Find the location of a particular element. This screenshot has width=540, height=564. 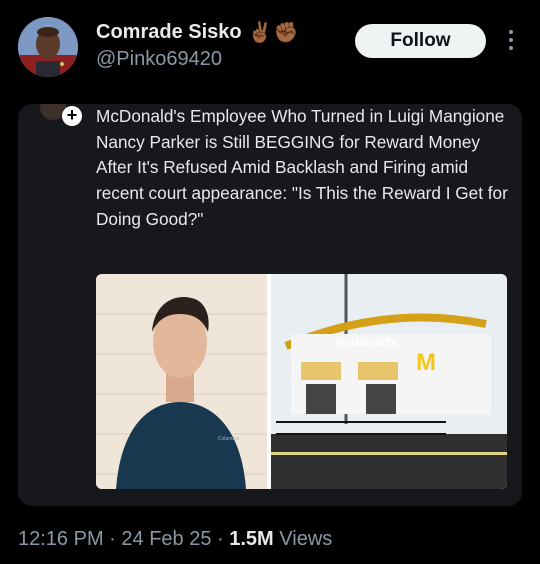

display-name: Comrade Sisko is located at coordinates (169, 32).